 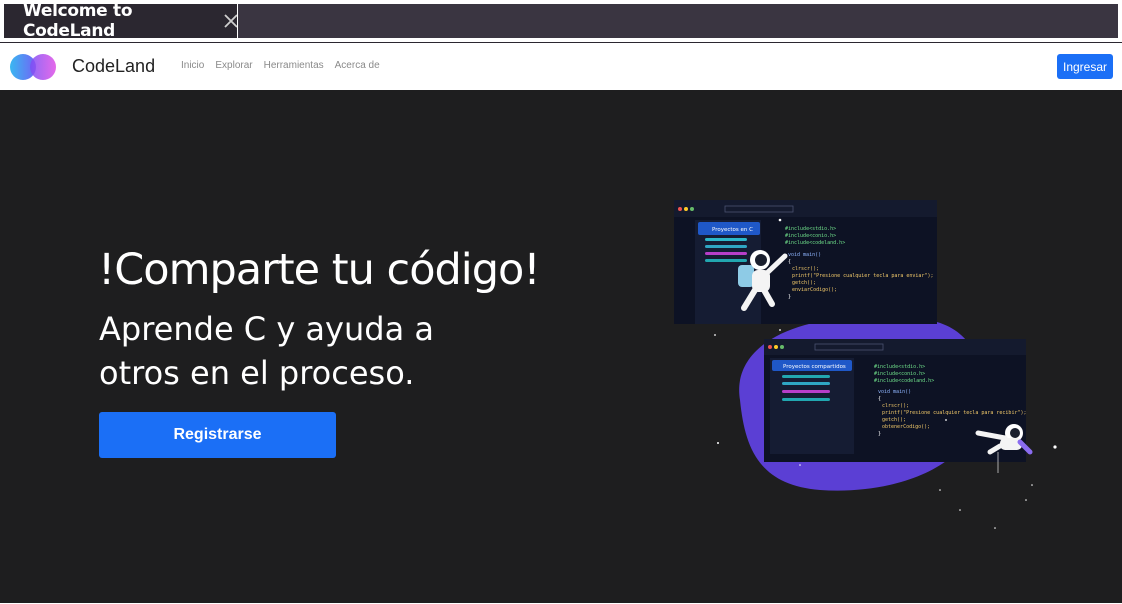 What do you see at coordinates (814, 290) in the screenshot?
I see `w1-code-line: enviarCodigo();` at bounding box center [814, 290].